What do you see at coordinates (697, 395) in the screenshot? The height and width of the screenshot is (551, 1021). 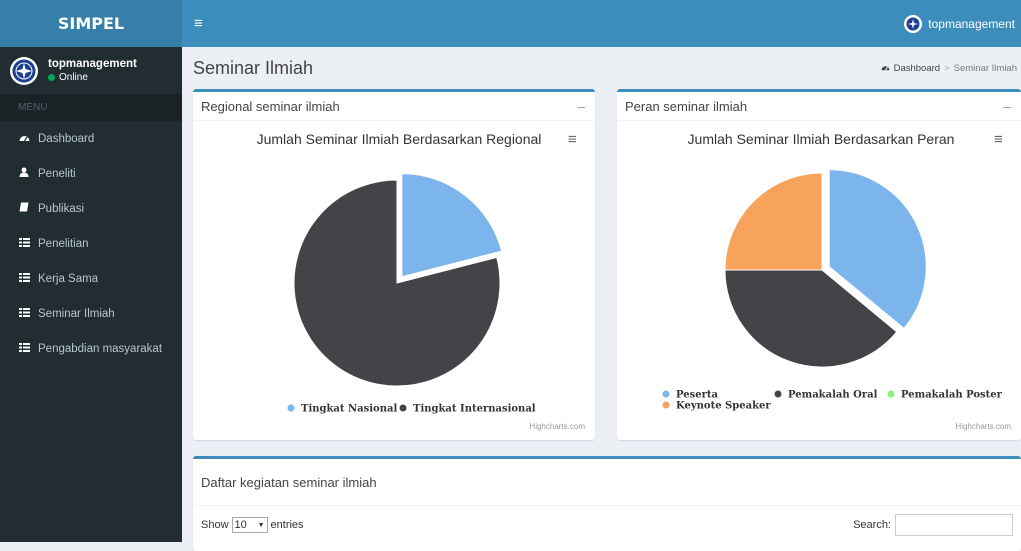 I see `legend-label: Peserta` at bounding box center [697, 395].